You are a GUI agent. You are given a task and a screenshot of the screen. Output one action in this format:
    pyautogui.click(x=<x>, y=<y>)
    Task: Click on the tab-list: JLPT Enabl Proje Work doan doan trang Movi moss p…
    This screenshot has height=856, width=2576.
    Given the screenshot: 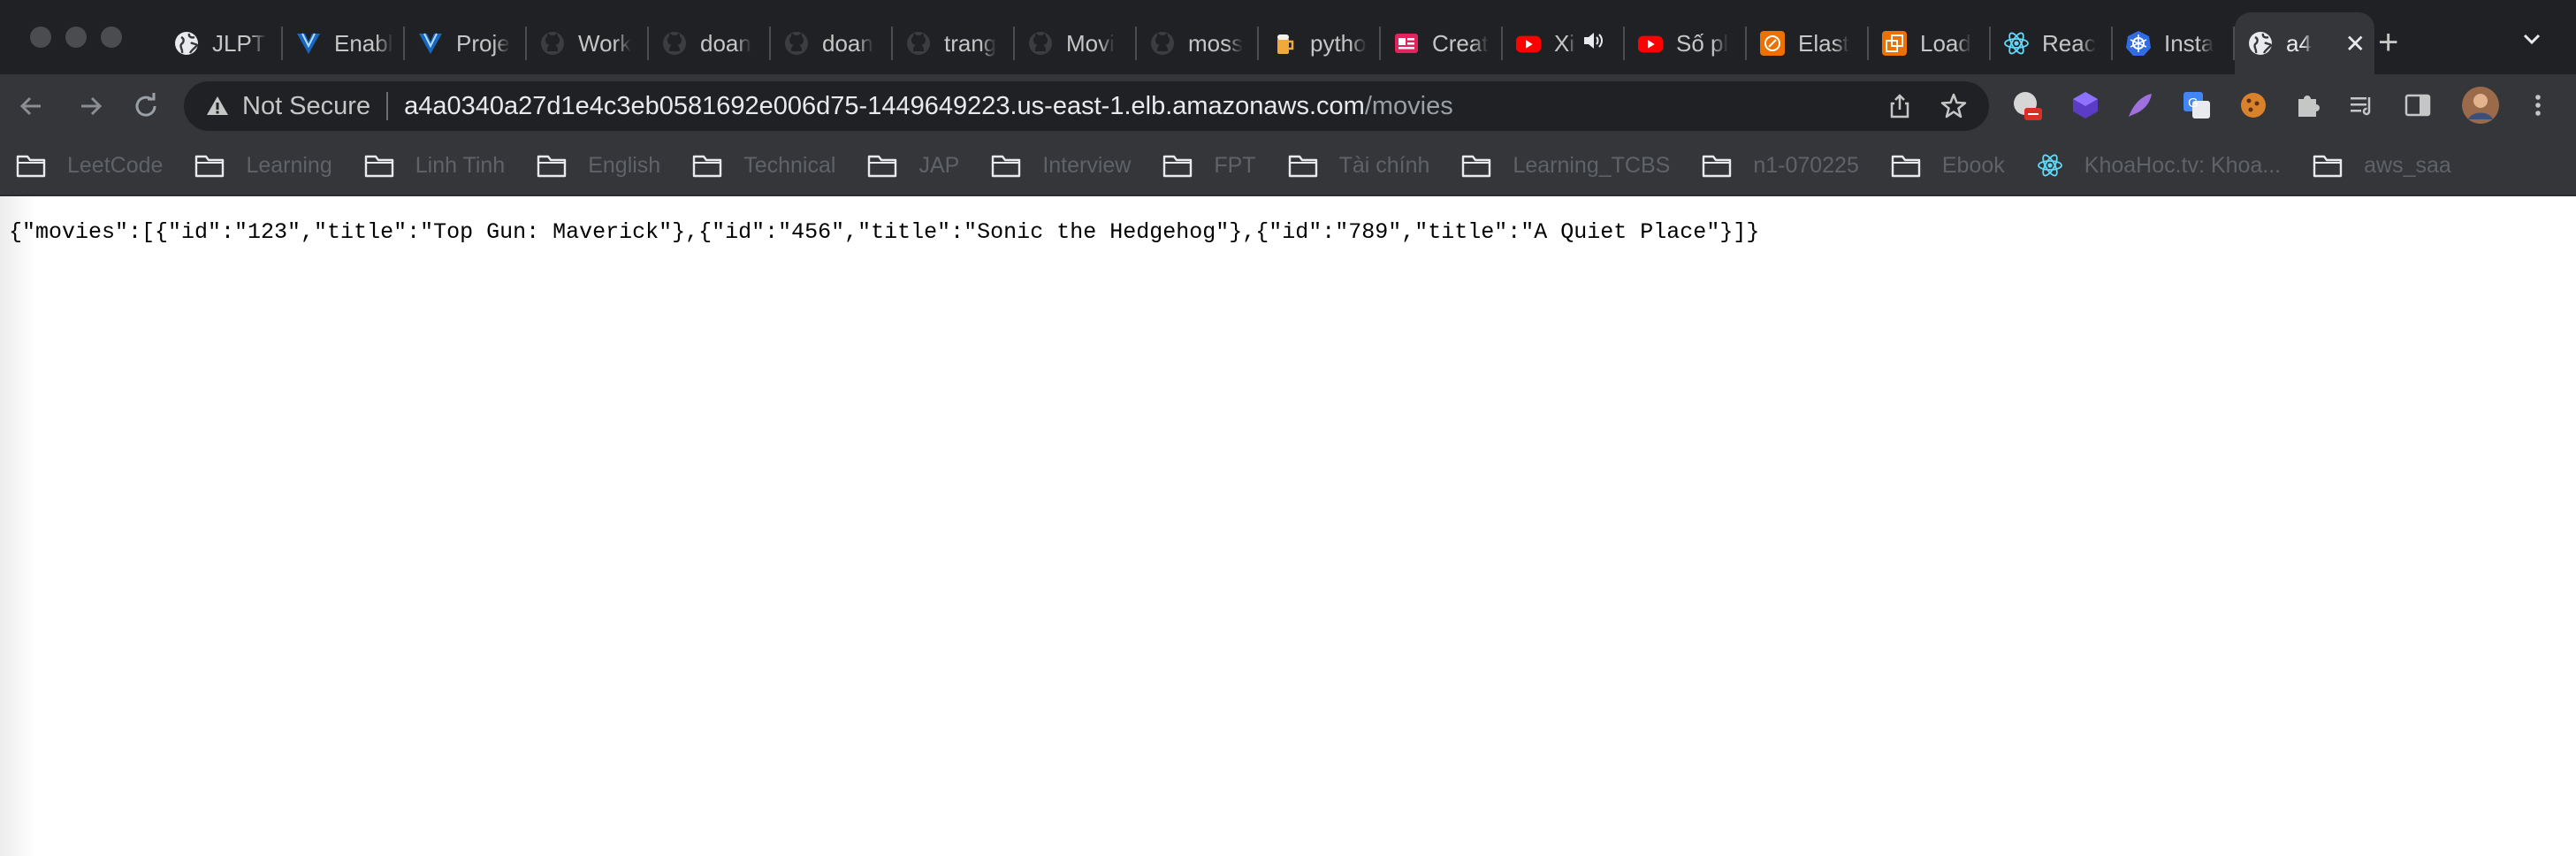 What is the action you would take?
    pyautogui.click(x=1267, y=43)
    